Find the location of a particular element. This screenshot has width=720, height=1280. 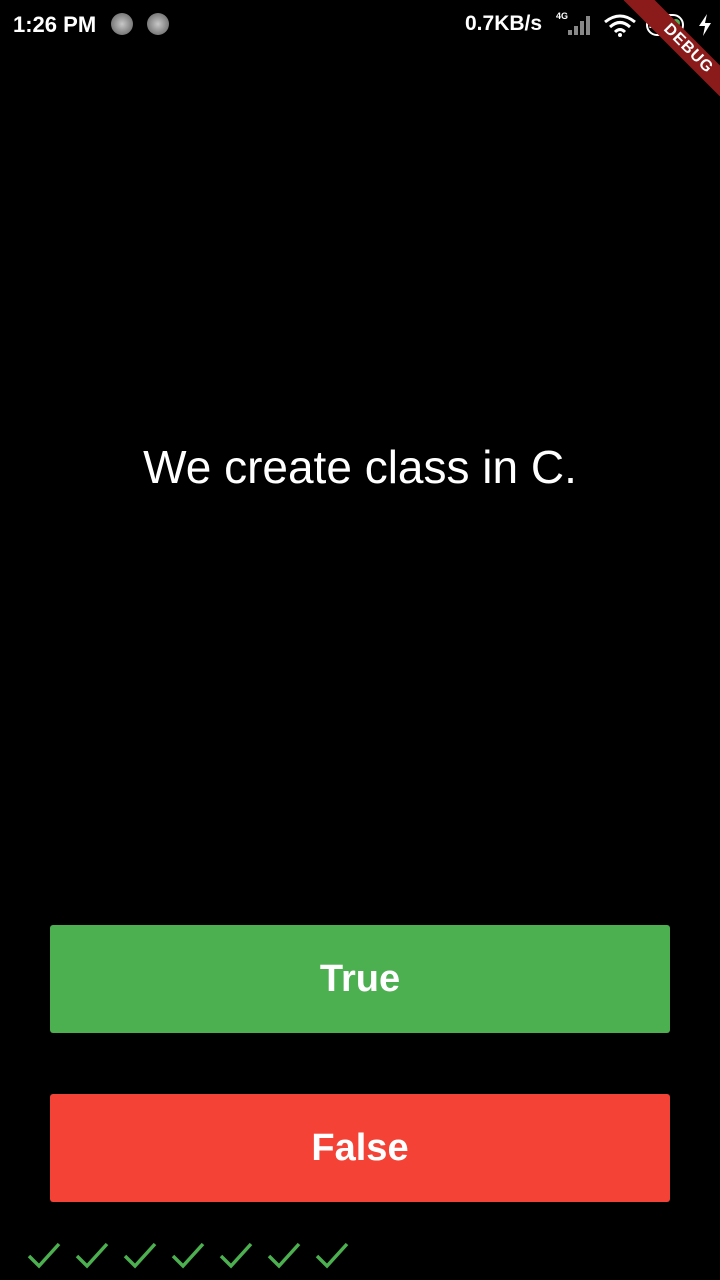

network-type-label: 4G is located at coordinates (562, 16).